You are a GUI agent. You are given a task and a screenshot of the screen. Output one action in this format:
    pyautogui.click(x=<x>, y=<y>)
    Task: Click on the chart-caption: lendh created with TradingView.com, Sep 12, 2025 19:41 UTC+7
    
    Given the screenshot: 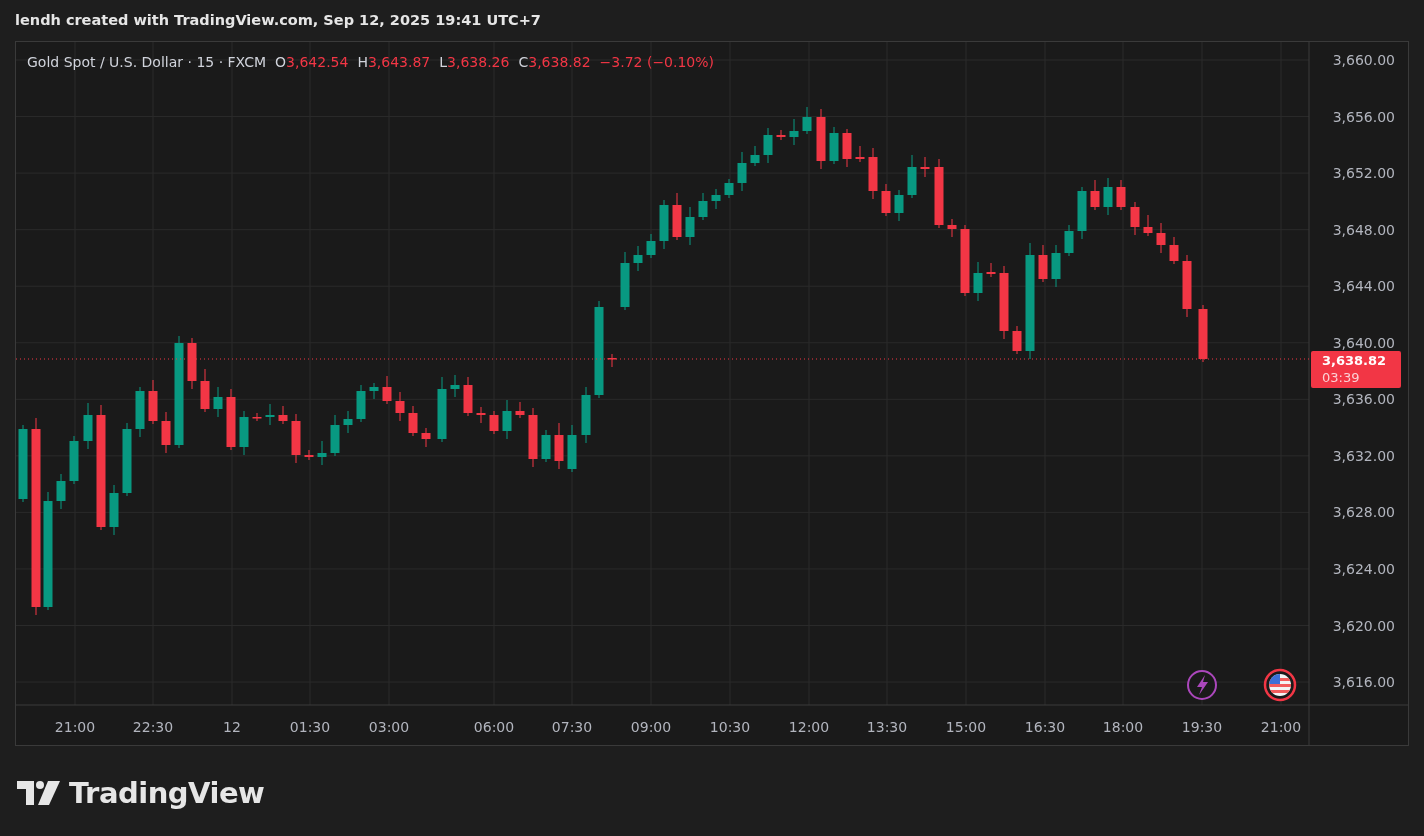 What is the action you would take?
    pyautogui.click(x=278, y=21)
    